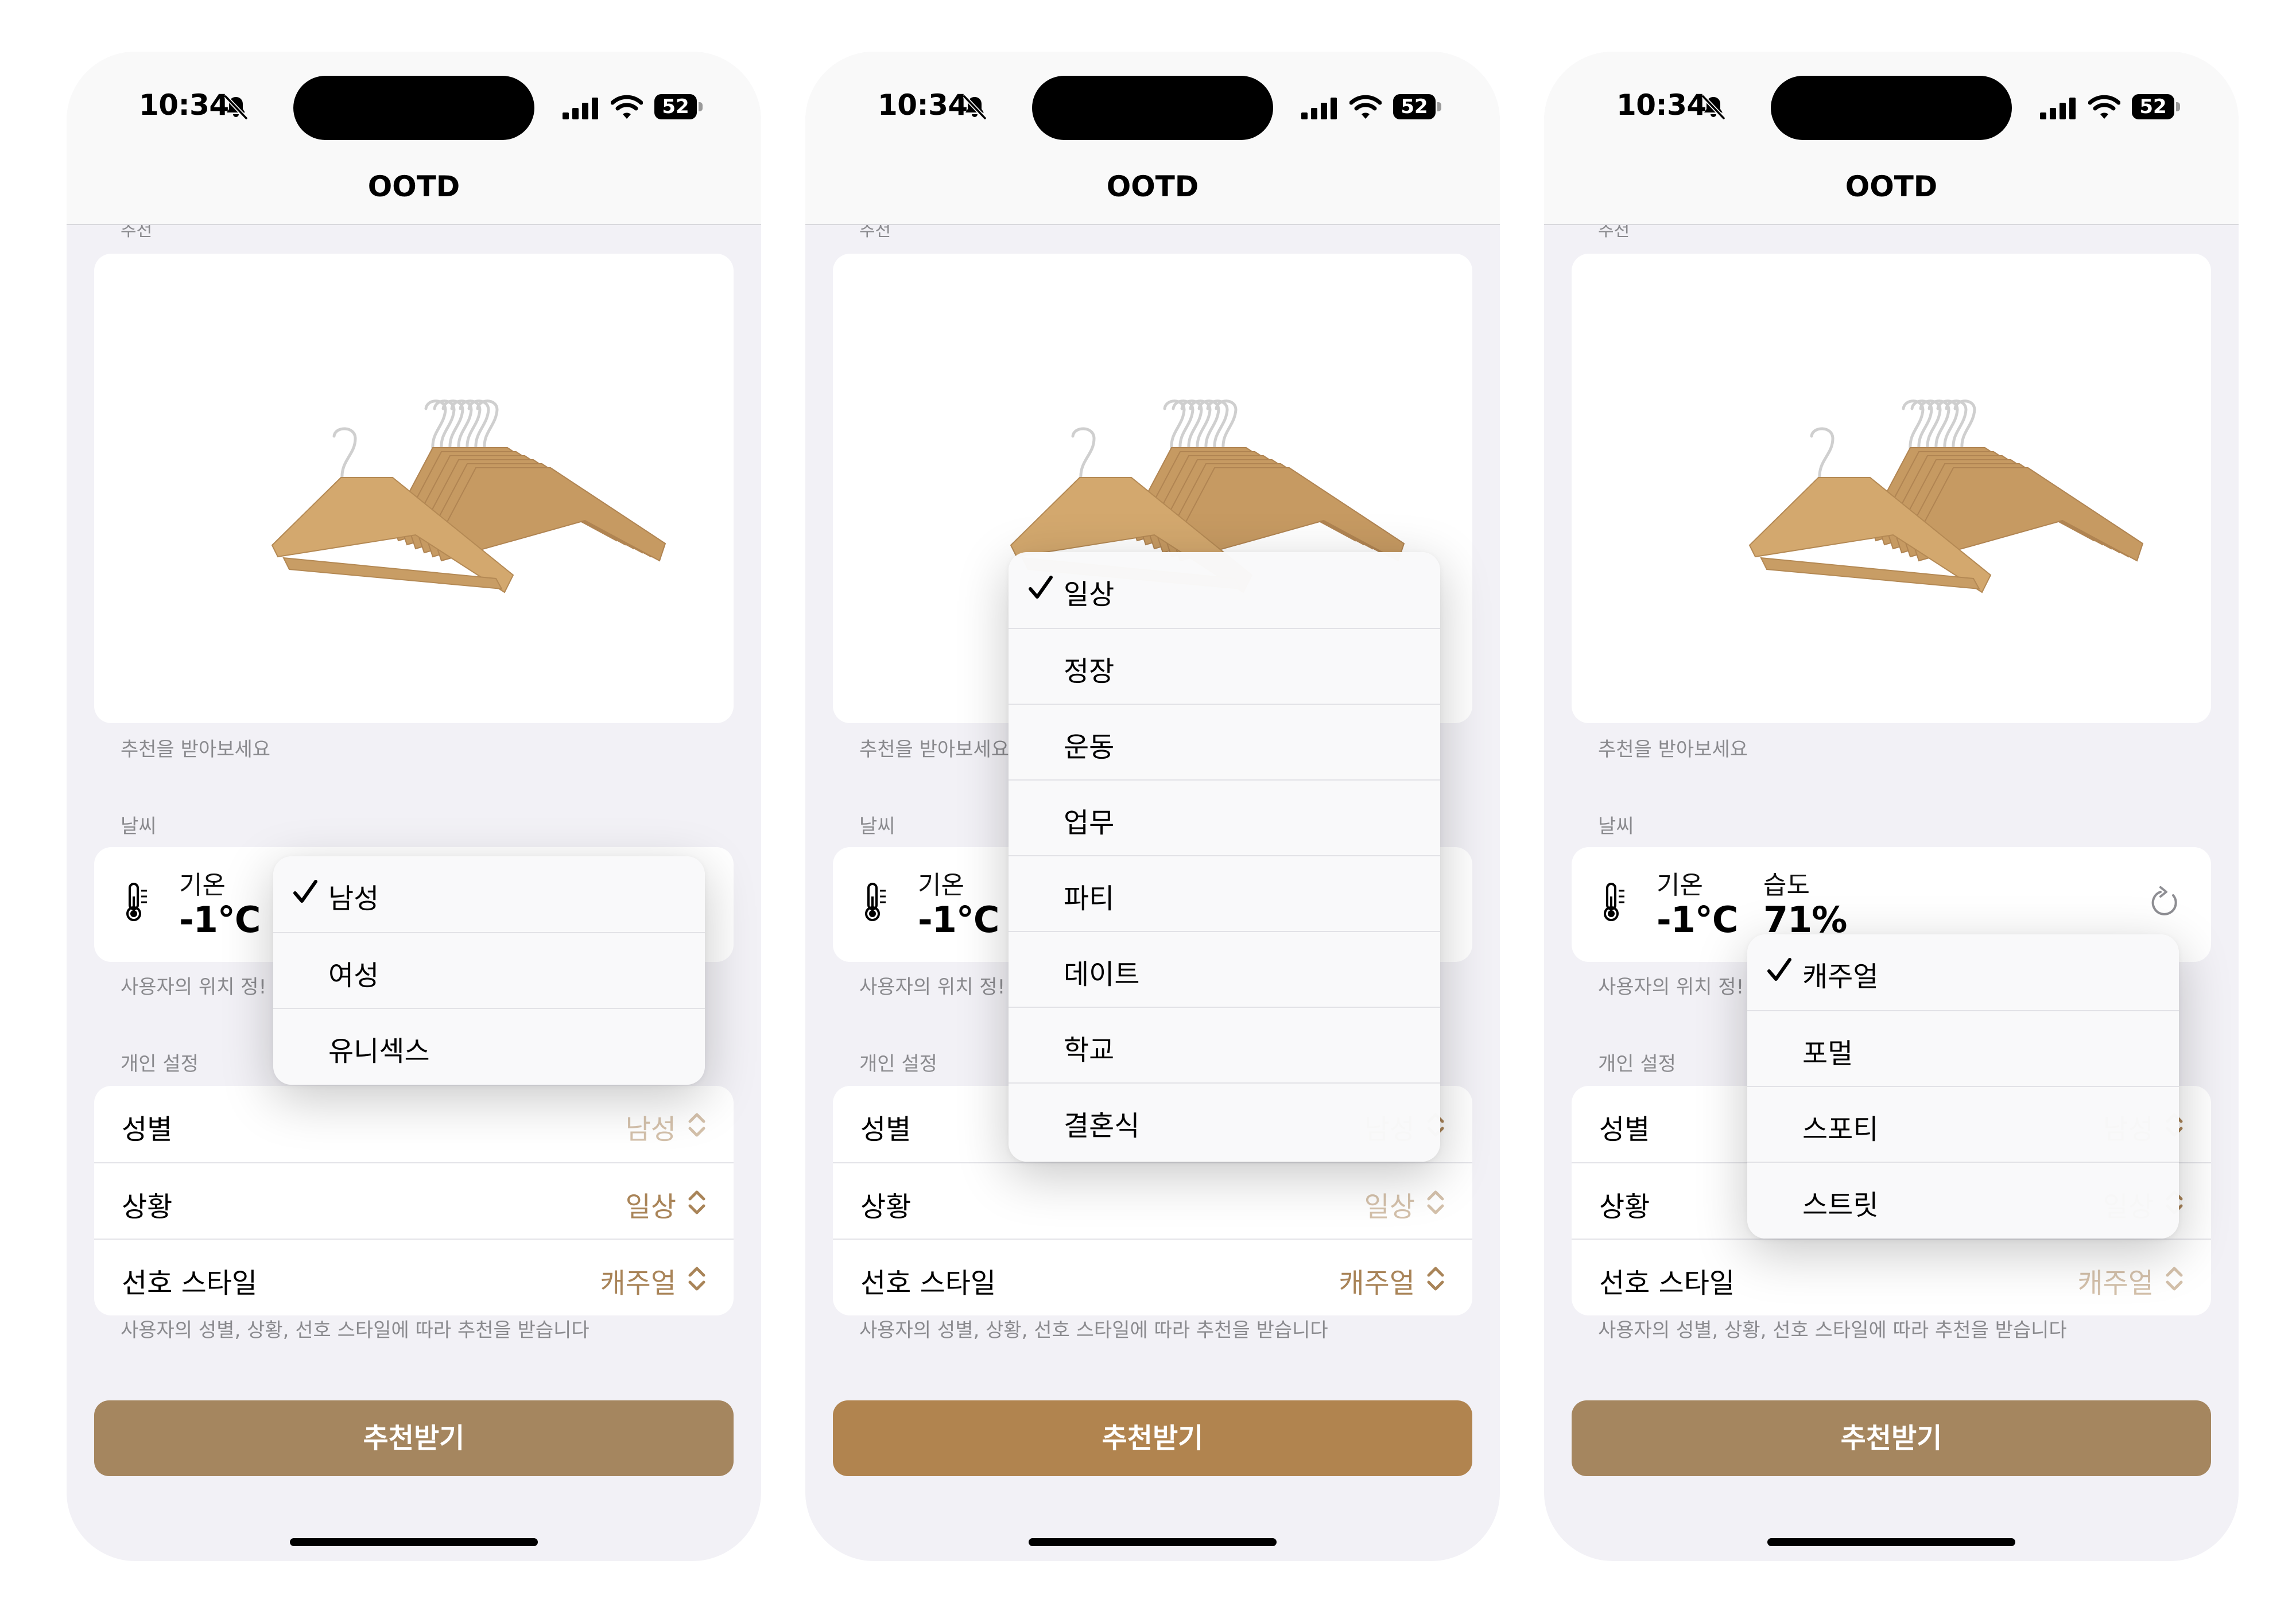 Image resolution: width=2296 pixels, height=1607 pixels. What do you see at coordinates (353, 899) in the screenshot?
I see `menu-option-label: 남성` at bounding box center [353, 899].